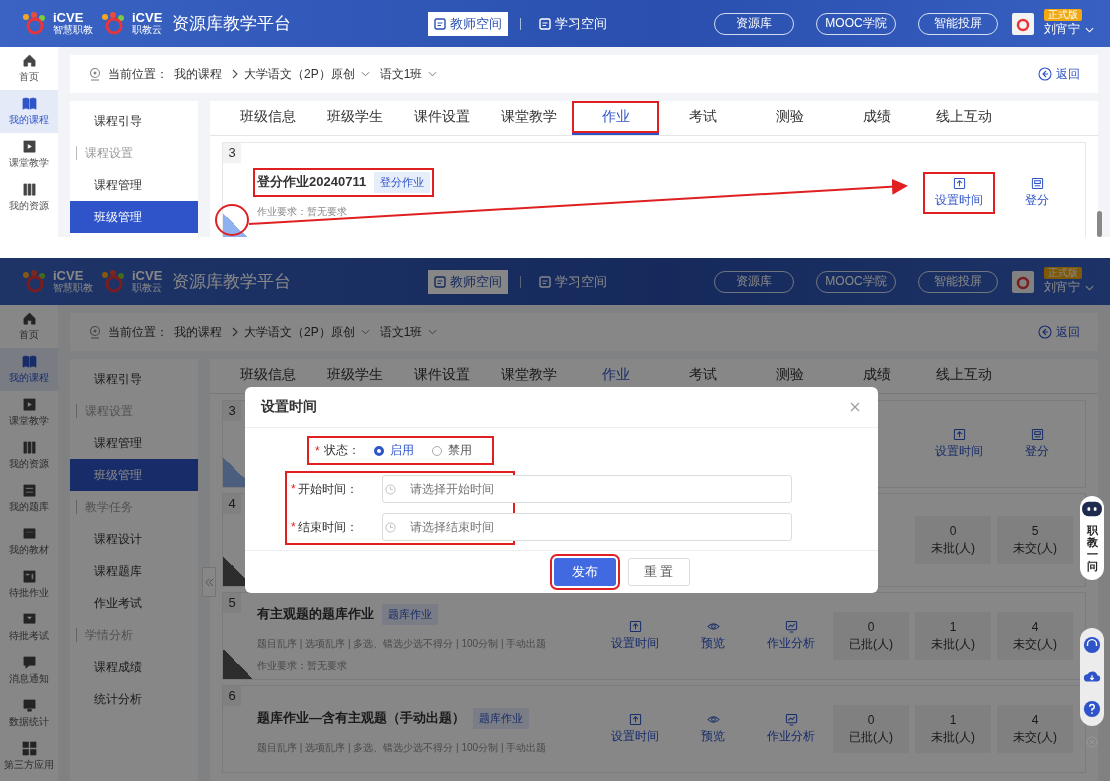 This screenshot has width=1110, height=781. What do you see at coordinates (29, 490) in the screenshot?
I see `list-icon` at bounding box center [29, 490].